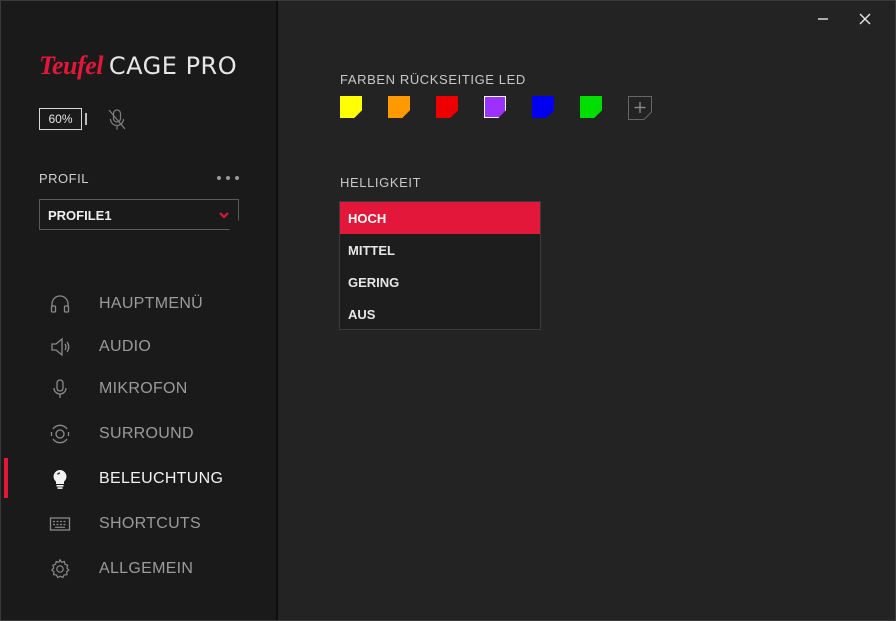 This screenshot has width=896, height=621. I want to click on sidebar-item-beleuchtung: BELEUCHTUNG, so click(138, 478).